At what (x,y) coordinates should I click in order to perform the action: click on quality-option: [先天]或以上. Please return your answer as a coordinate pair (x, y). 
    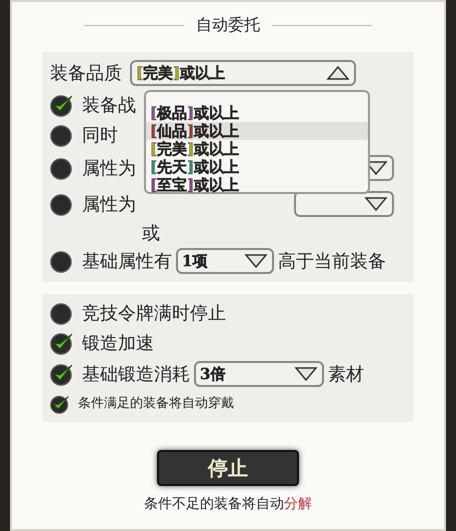
    Looking at the image, I should click on (257, 167).